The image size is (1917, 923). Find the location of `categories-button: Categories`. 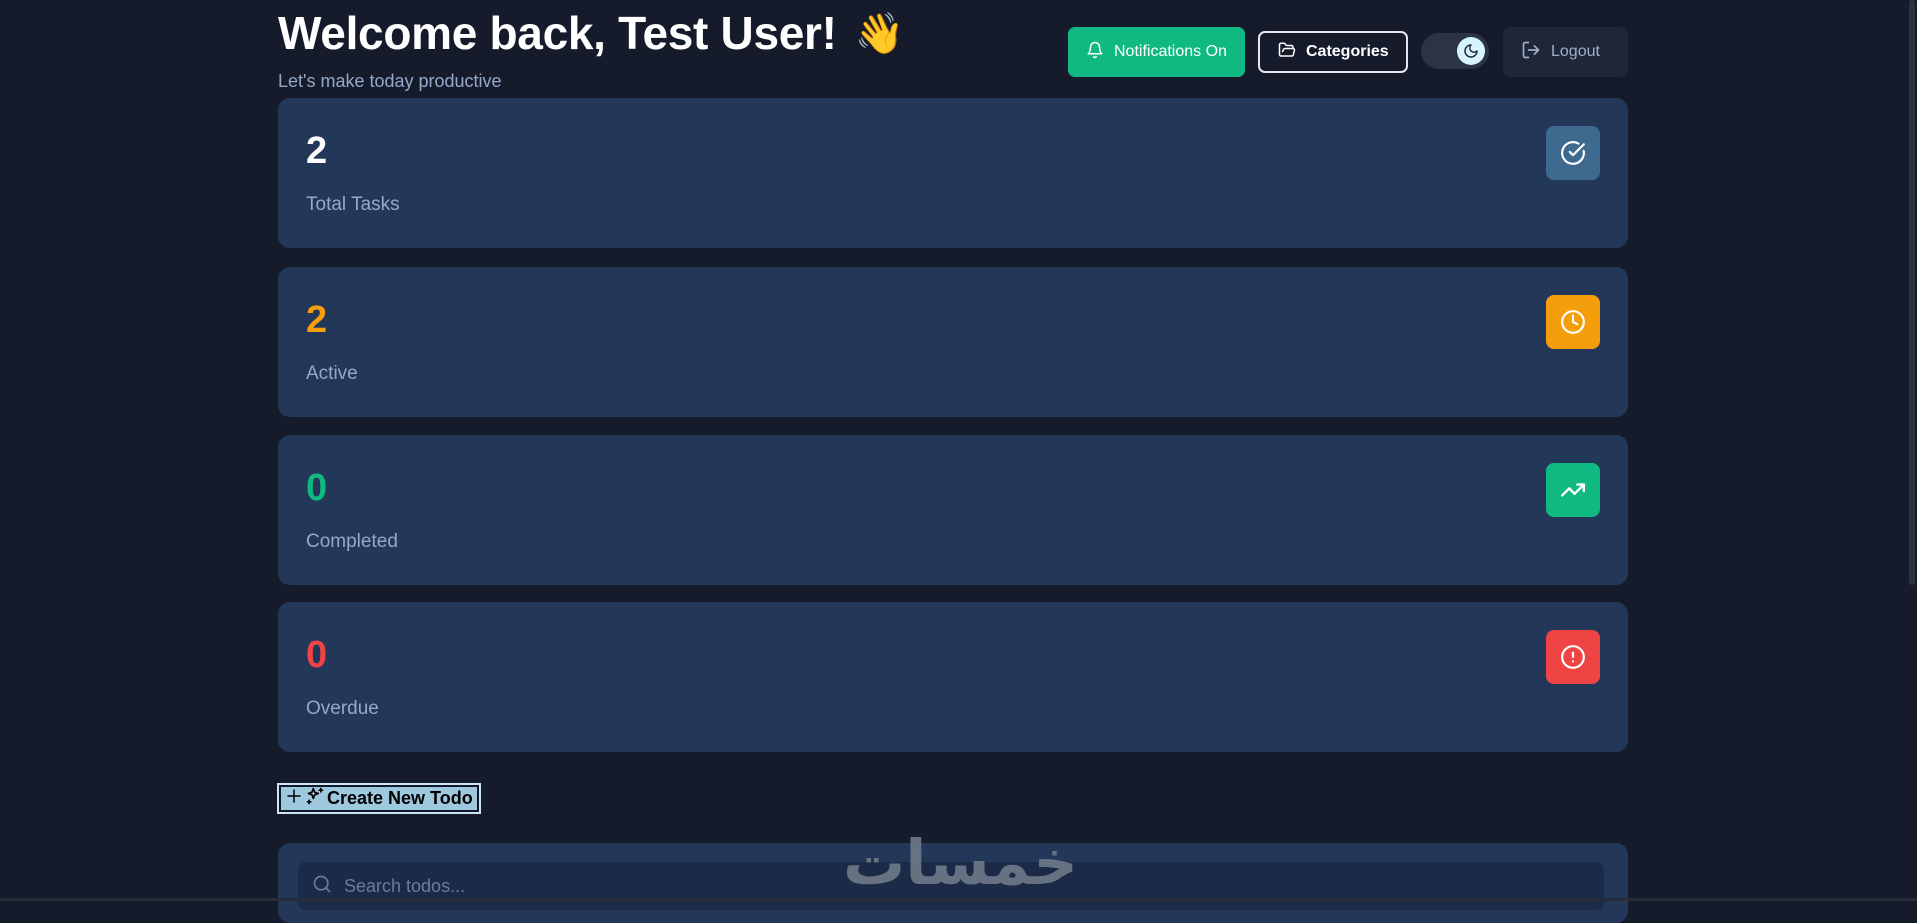

categories-button: Categories is located at coordinates (1333, 52).